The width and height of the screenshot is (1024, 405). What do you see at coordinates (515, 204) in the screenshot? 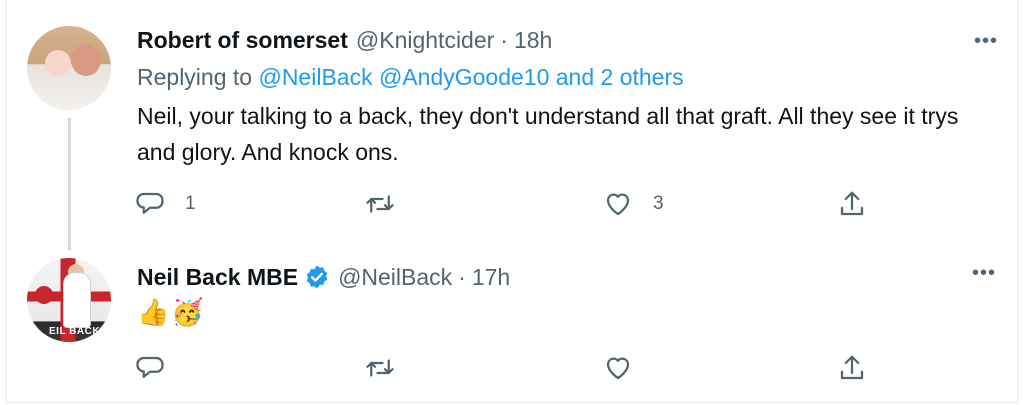
I see `tweet-actions: 1 3` at bounding box center [515, 204].